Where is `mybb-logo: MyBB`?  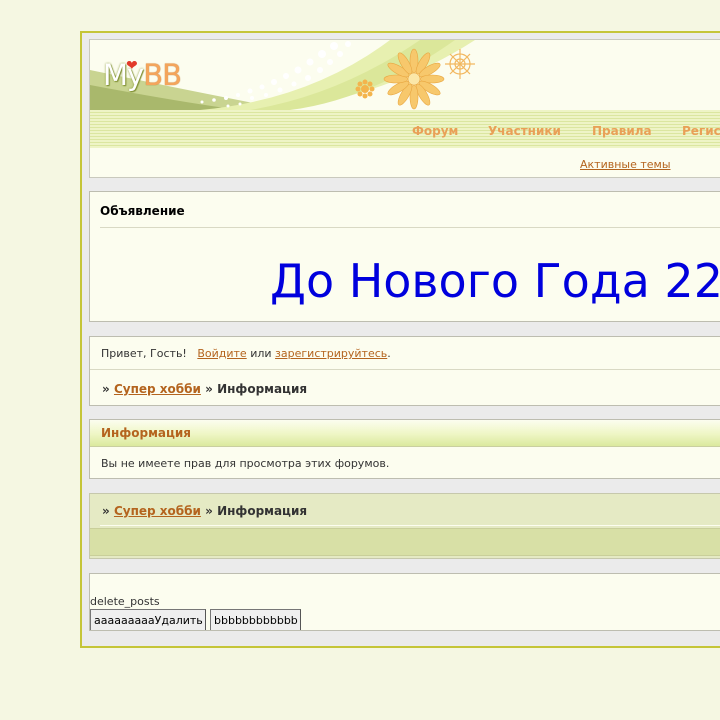
mybb-logo: MyBB is located at coordinates (142, 75).